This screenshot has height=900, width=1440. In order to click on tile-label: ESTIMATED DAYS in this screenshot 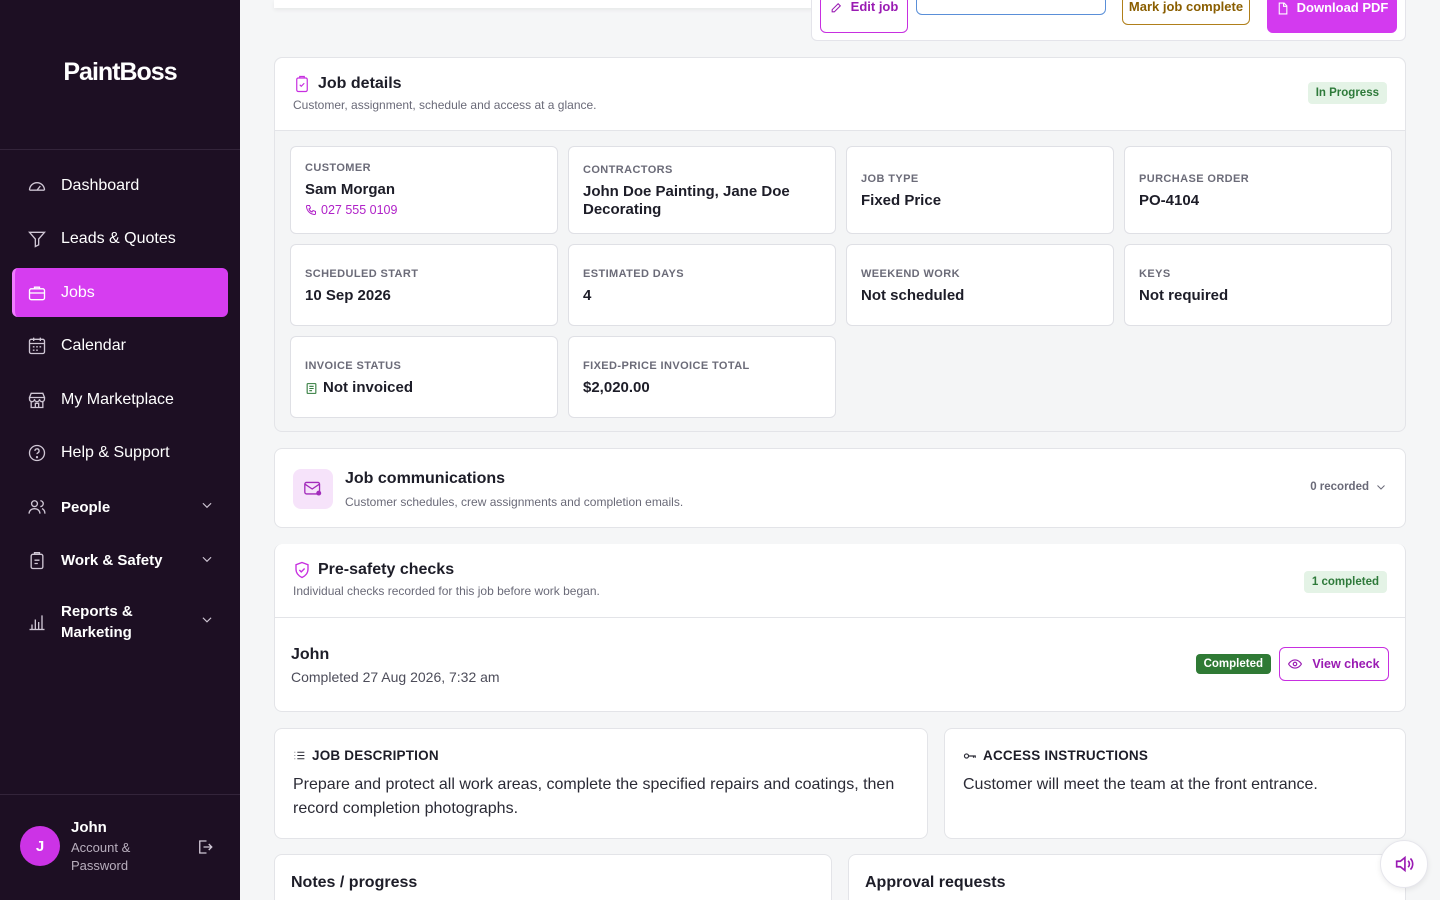, I will do `click(633, 274)`.